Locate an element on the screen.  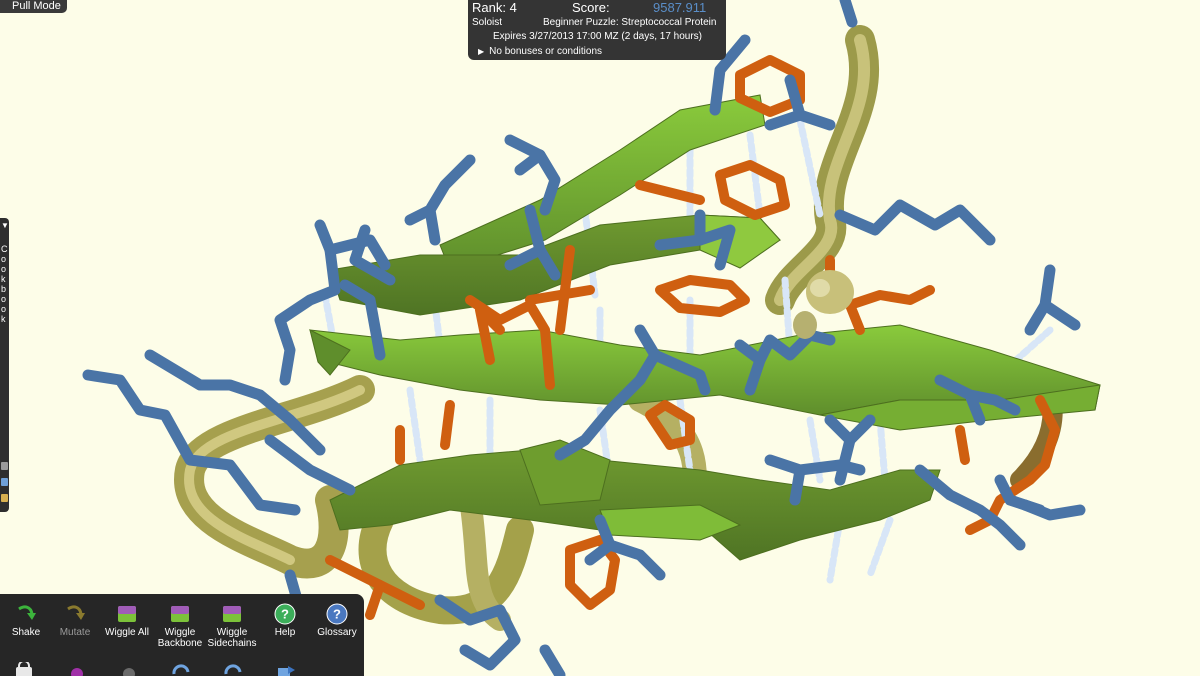
pull-mode-label: Pull Mode is located at coordinates (36, 6).